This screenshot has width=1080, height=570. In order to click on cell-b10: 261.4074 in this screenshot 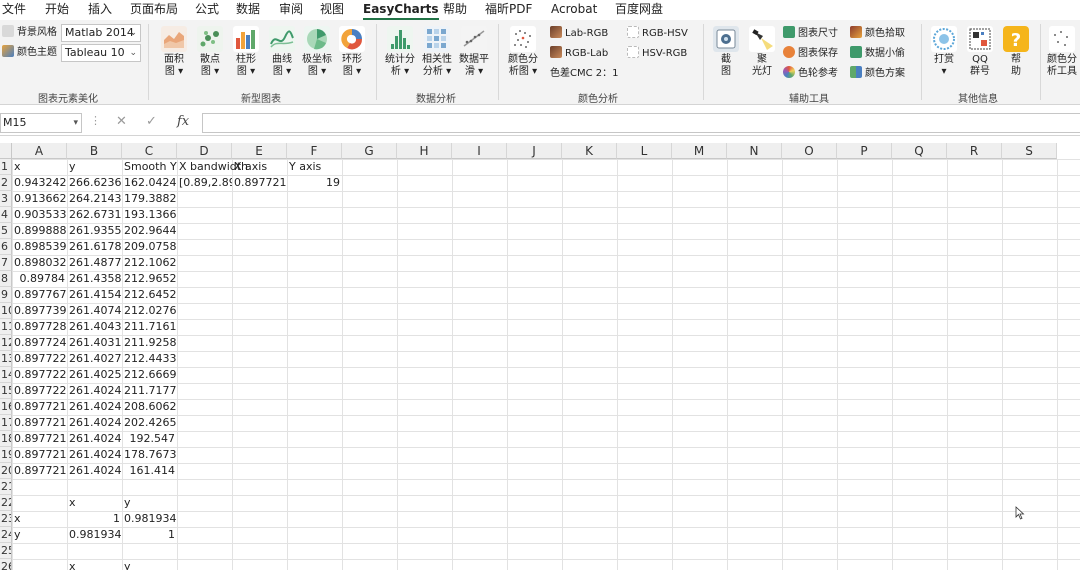, I will do `click(94, 311)`.